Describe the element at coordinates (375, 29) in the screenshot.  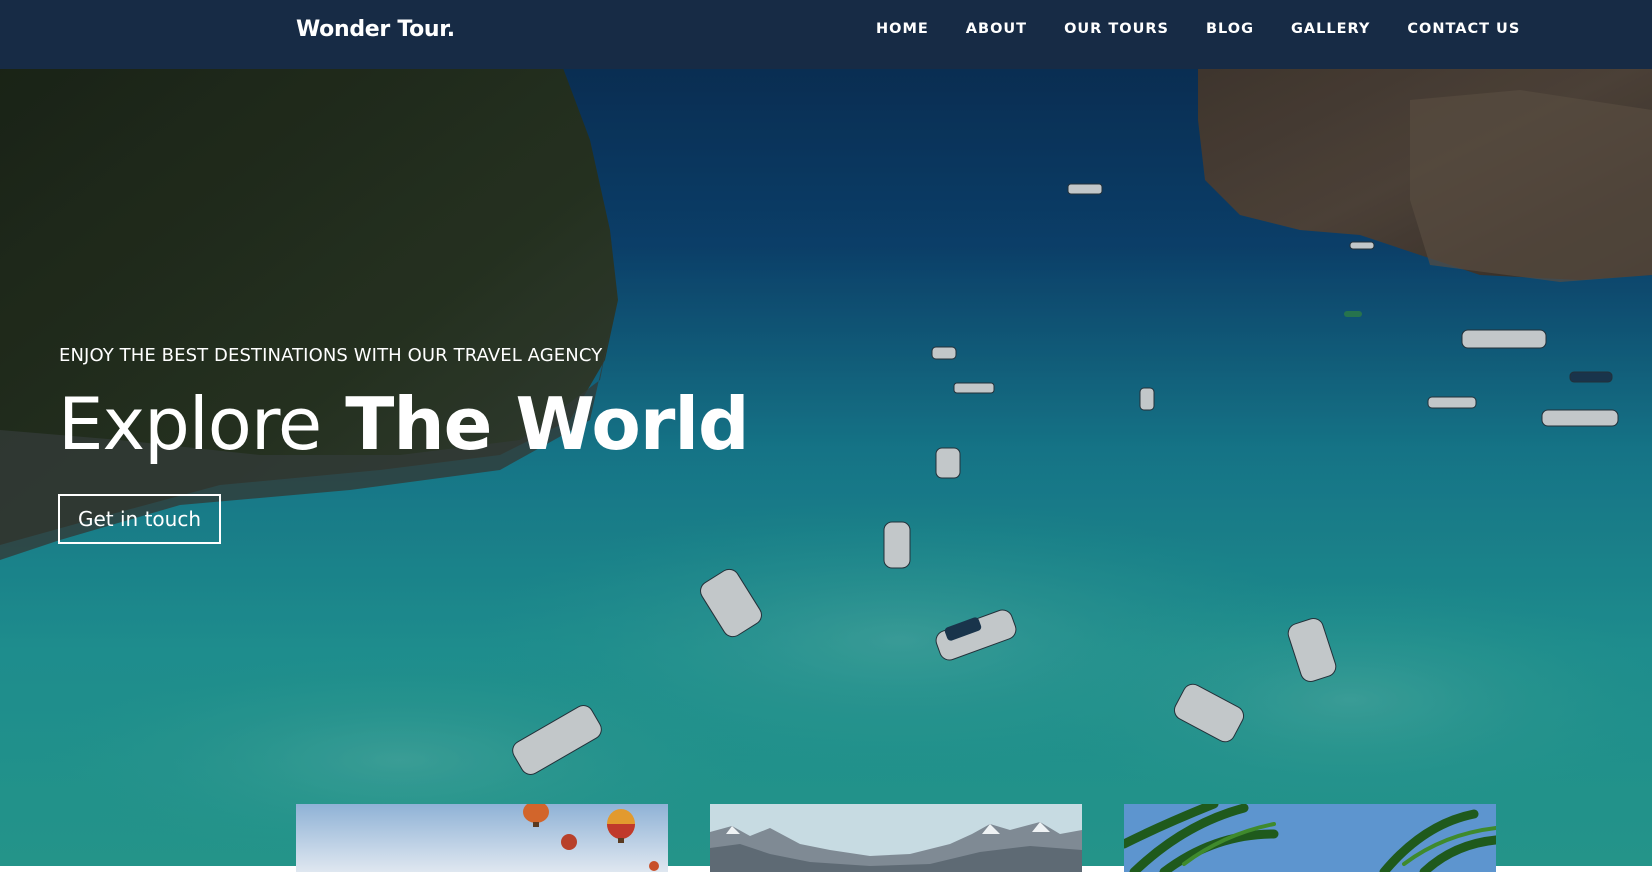
I see `brand-logo: Wonder Tour.` at that location.